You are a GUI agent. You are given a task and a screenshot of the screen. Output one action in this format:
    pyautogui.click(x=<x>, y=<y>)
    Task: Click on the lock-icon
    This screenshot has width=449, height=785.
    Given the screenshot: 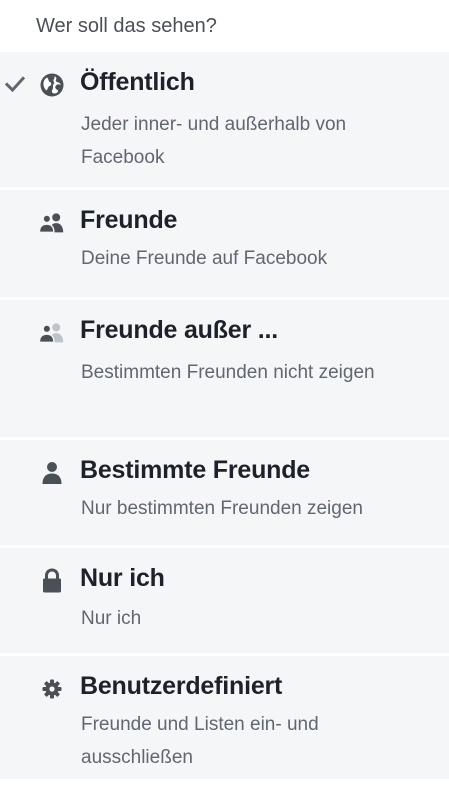 What is the action you would take?
    pyautogui.click(x=52, y=581)
    